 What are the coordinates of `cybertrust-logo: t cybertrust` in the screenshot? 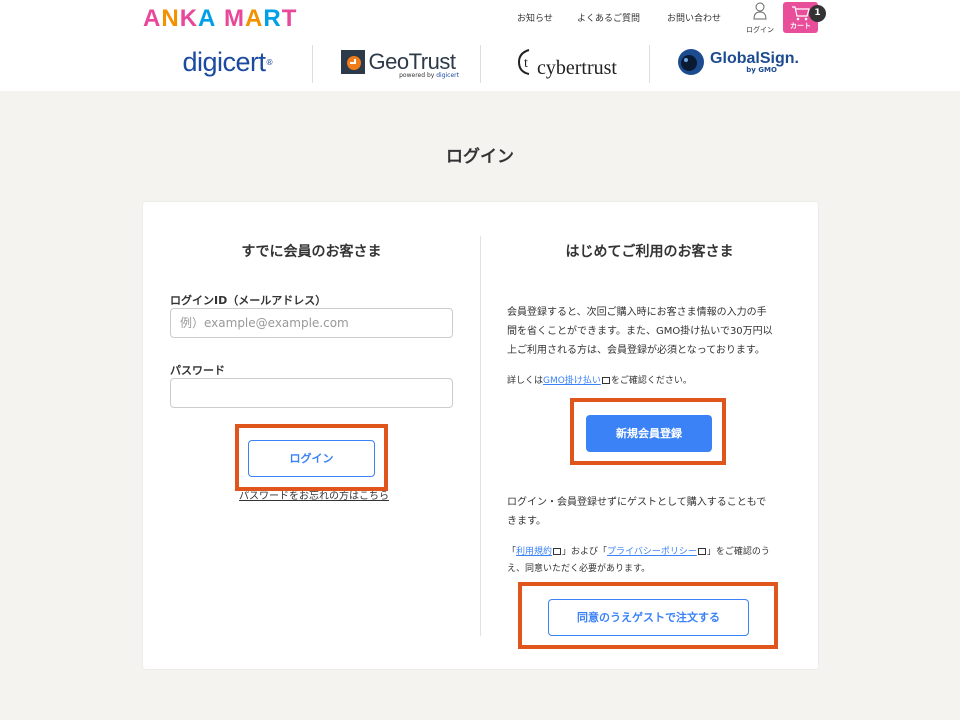 It's located at (566, 62).